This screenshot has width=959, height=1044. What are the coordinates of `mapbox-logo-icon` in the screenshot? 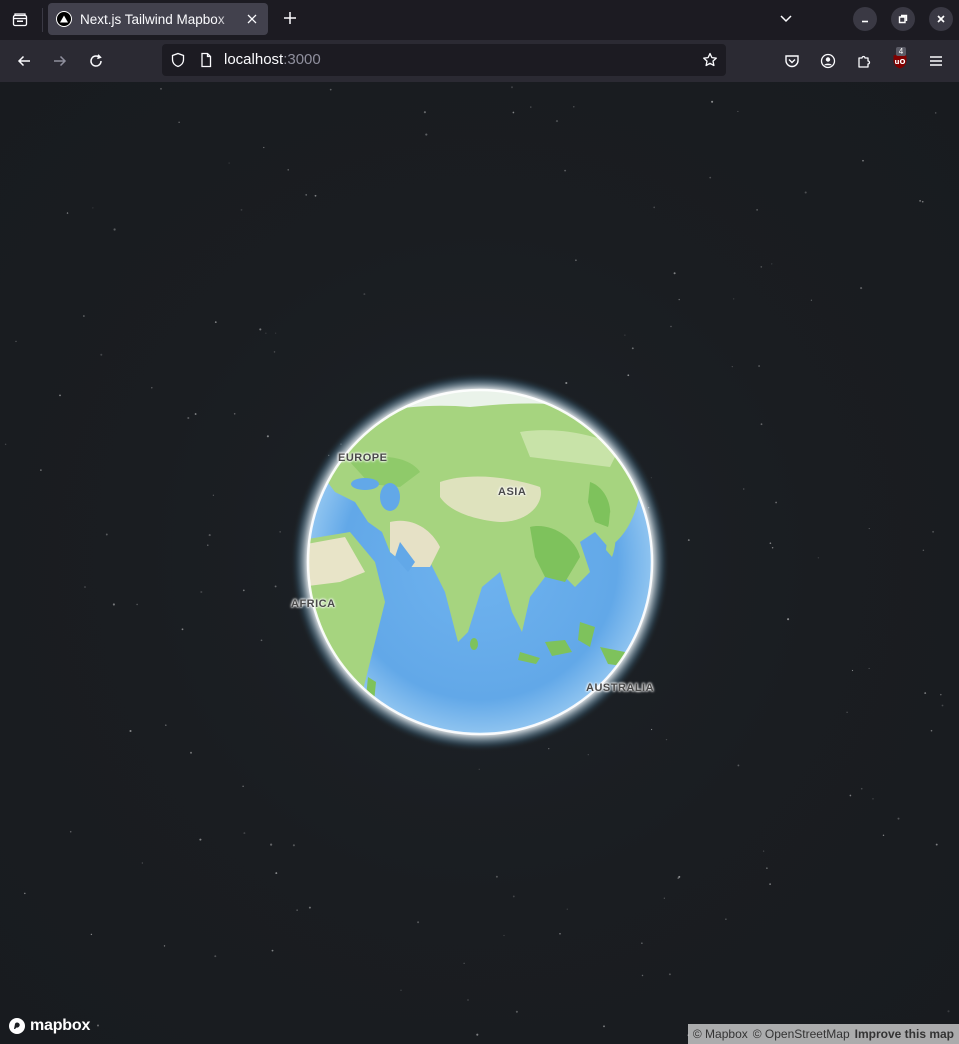 It's located at (17, 1026).